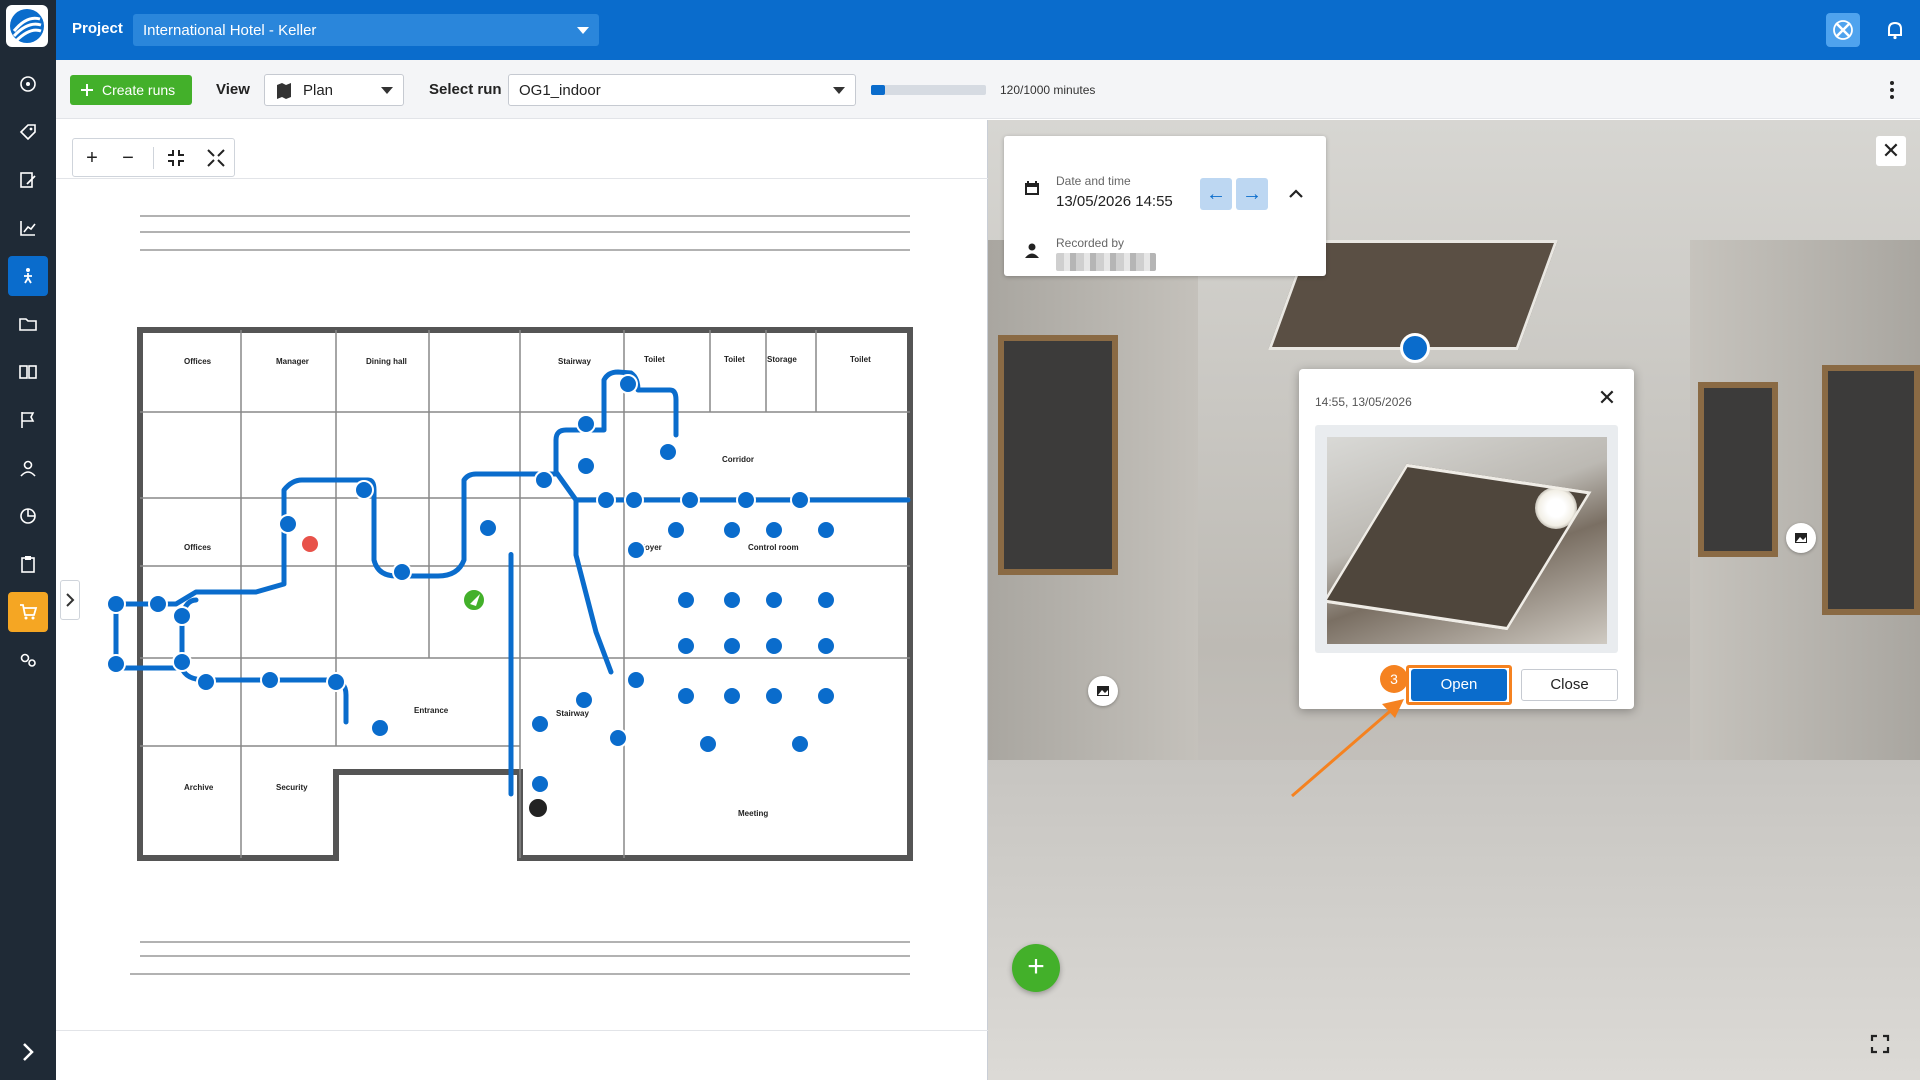 The height and width of the screenshot is (1080, 1920). What do you see at coordinates (753, 813) in the screenshot?
I see `room-label: Meeting` at bounding box center [753, 813].